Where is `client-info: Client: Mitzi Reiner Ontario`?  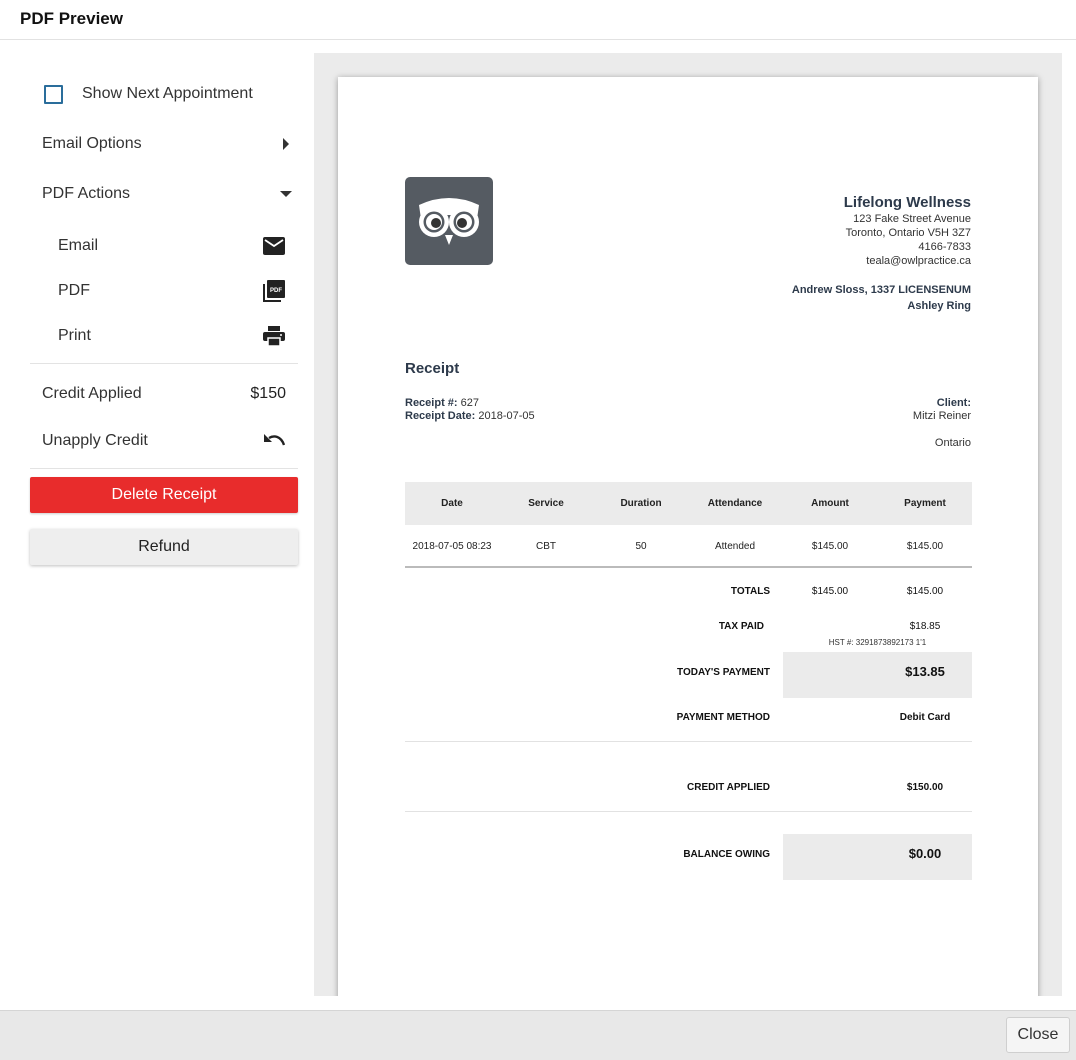
client-info: Client: Mitzi Reiner Ontario is located at coordinates (942, 423).